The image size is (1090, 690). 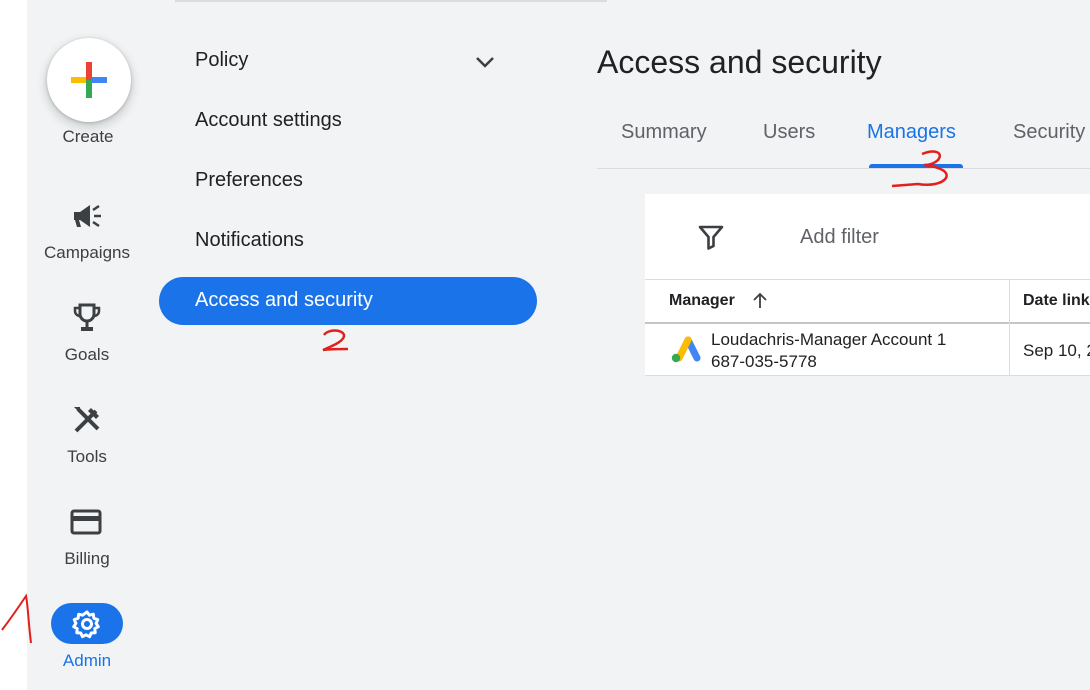 What do you see at coordinates (284, 300) in the screenshot?
I see `nav-item-label: Access and security` at bounding box center [284, 300].